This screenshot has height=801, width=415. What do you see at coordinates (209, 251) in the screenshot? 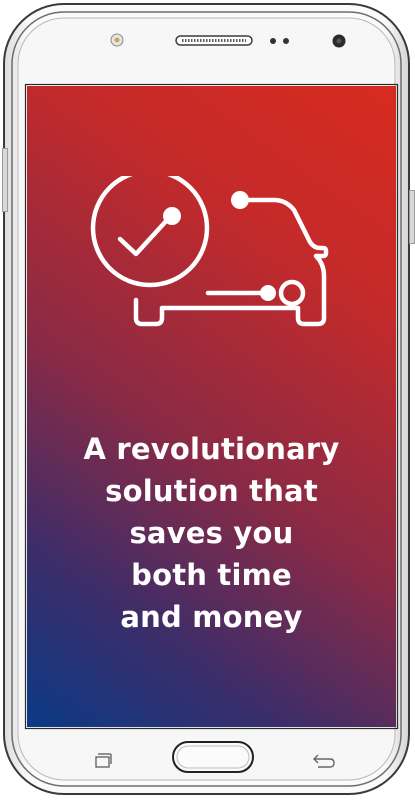
I see `car-check-icon` at bounding box center [209, 251].